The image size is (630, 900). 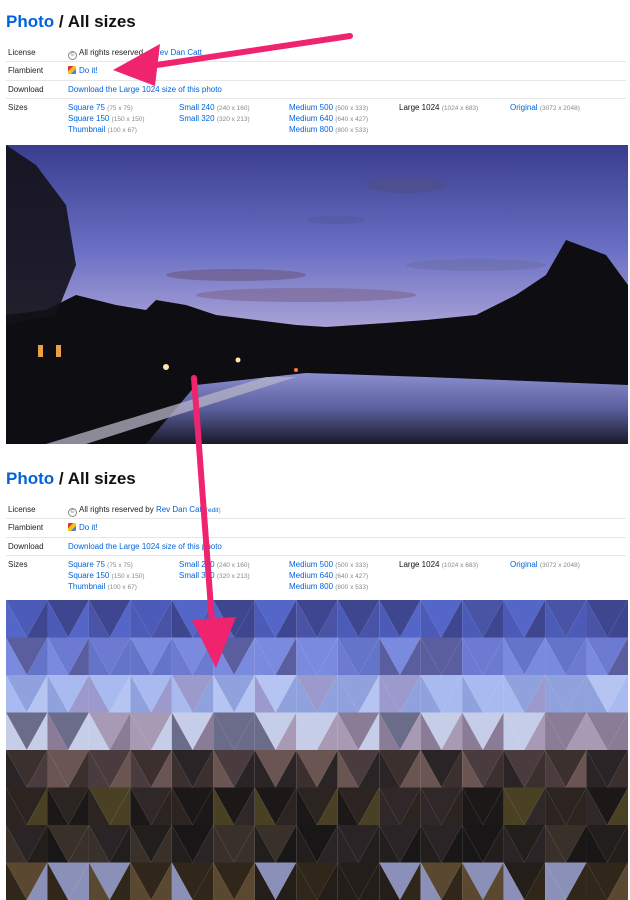 What do you see at coordinates (149, 509) in the screenshot?
I see `license-by: by` at bounding box center [149, 509].